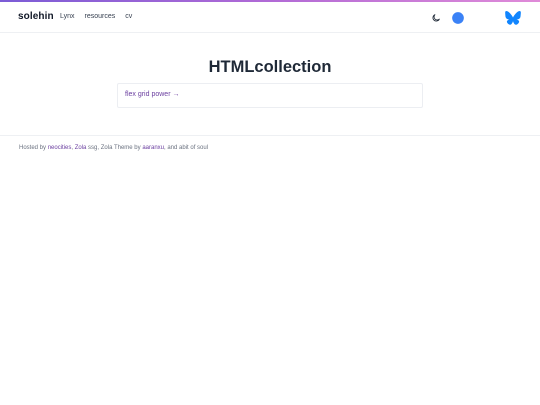 Image resolution: width=540 pixels, height=405 pixels. What do you see at coordinates (436, 18) in the screenshot?
I see `moon-icon` at bounding box center [436, 18].